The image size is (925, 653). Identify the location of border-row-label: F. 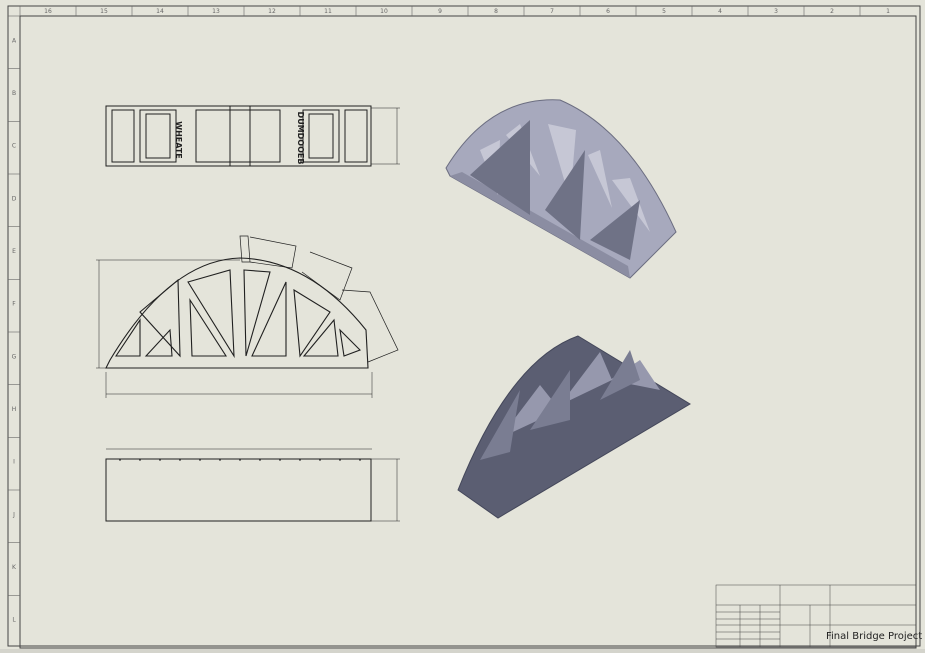
(14, 304).